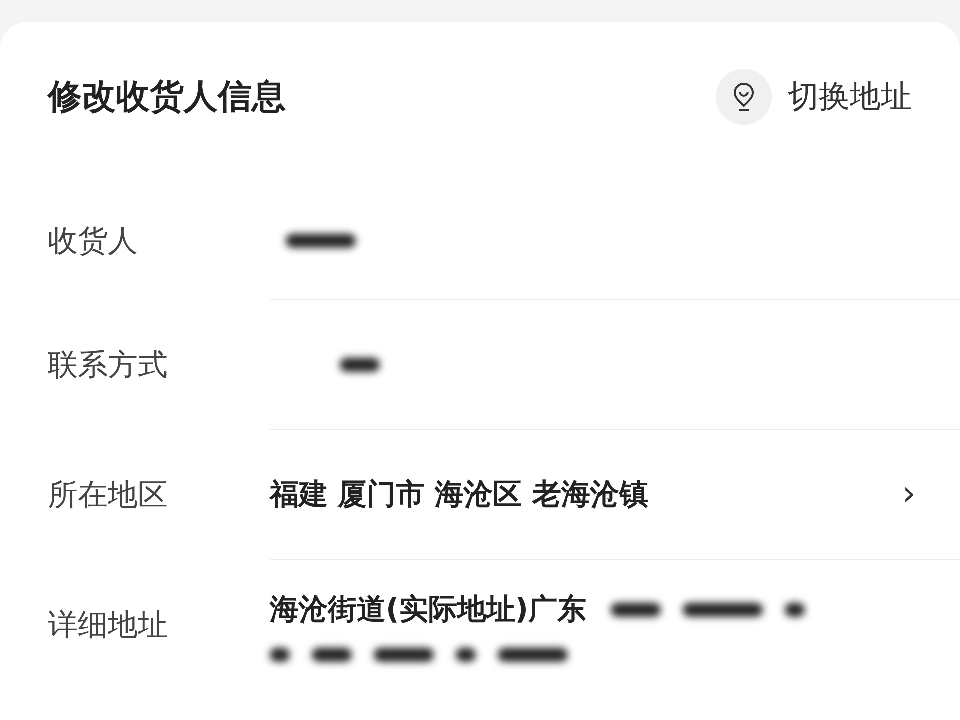 The width and height of the screenshot is (960, 720). What do you see at coordinates (428, 609) in the screenshot?
I see `field-value: 海沧街道(实际地址)广东` at bounding box center [428, 609].